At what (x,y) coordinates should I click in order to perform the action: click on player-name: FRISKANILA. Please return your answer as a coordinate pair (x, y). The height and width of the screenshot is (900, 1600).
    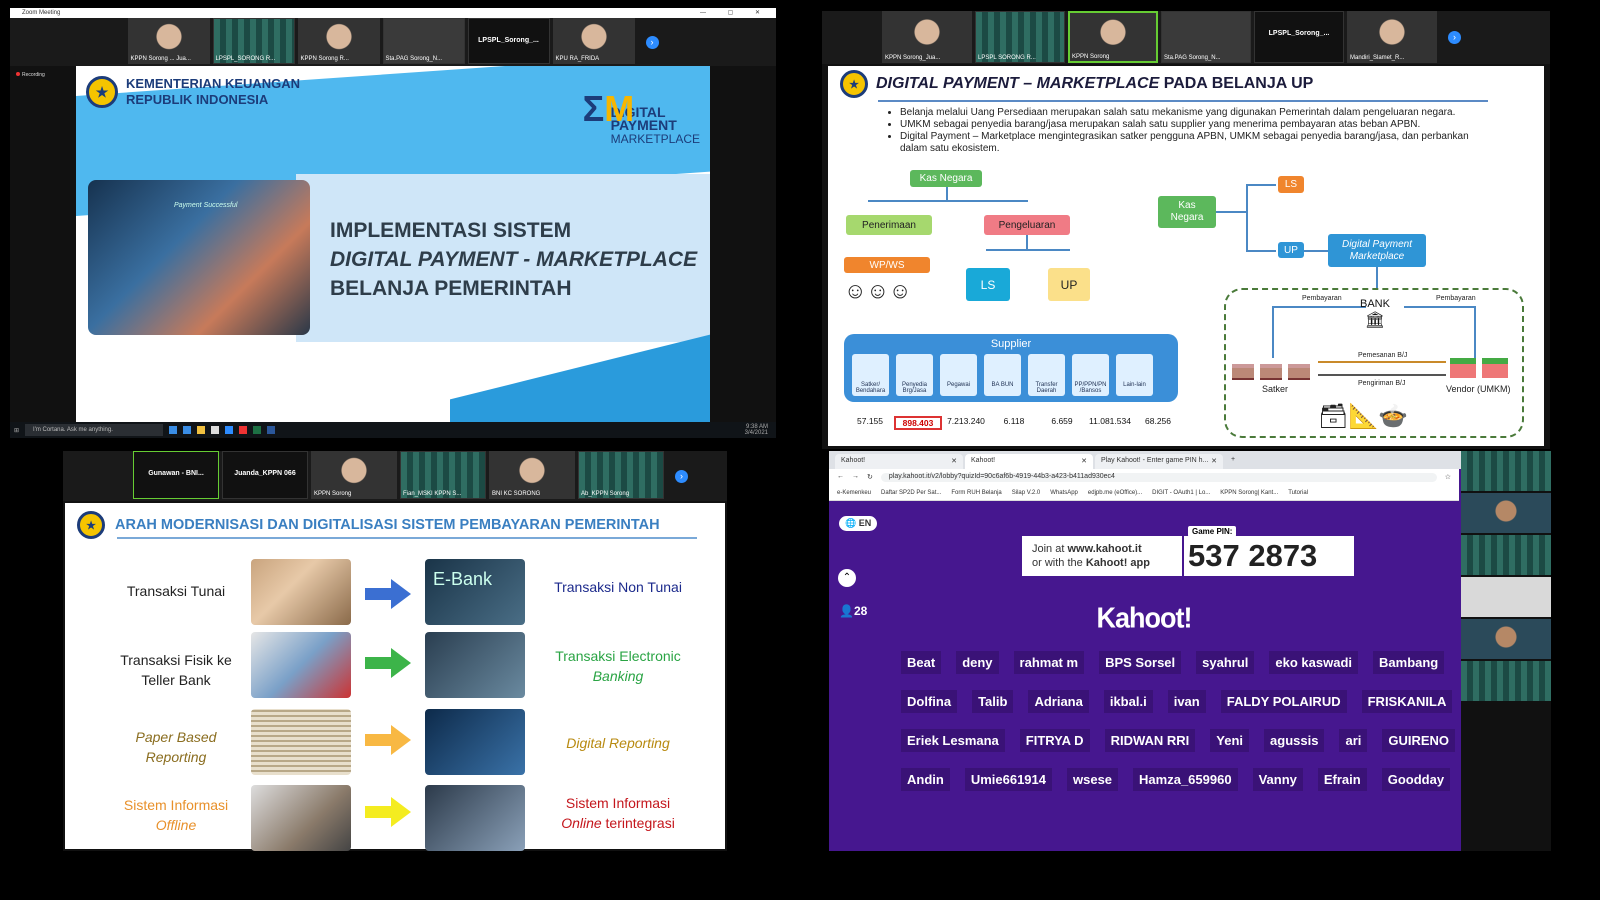
    Looking at the image, I should click on (1407, 701).